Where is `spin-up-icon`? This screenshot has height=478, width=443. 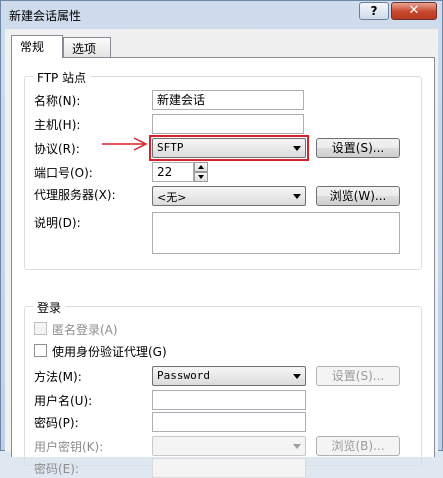
spin-up-icon is located at coordinates (201, 167).